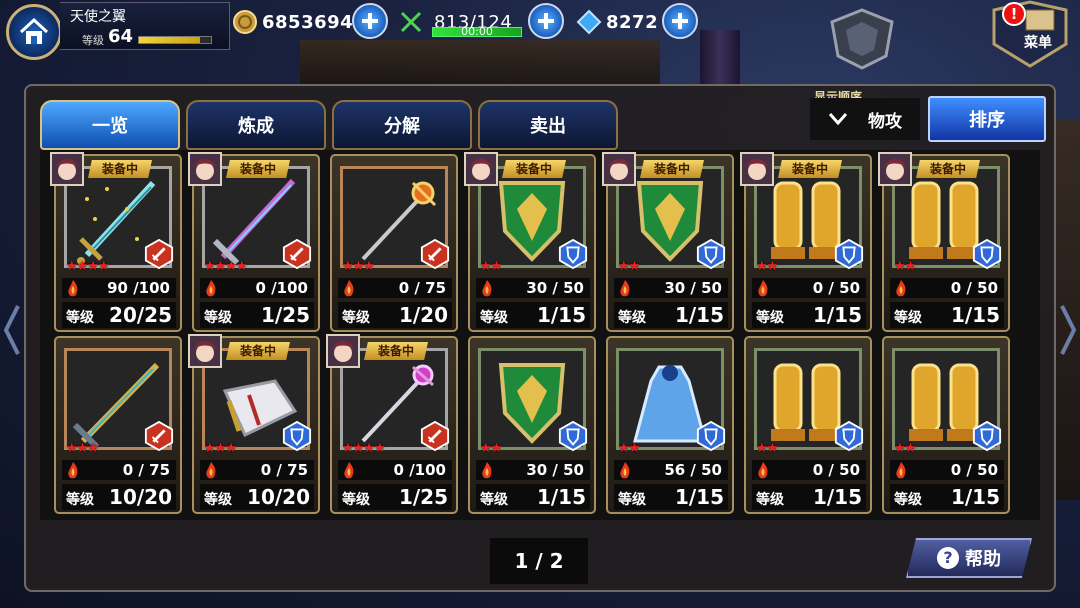 This screenshot has height=608, width=1080. Describe the element at coordinates (548, 125) in the screenshot. I see `tab-sell: 卖出` at that location.